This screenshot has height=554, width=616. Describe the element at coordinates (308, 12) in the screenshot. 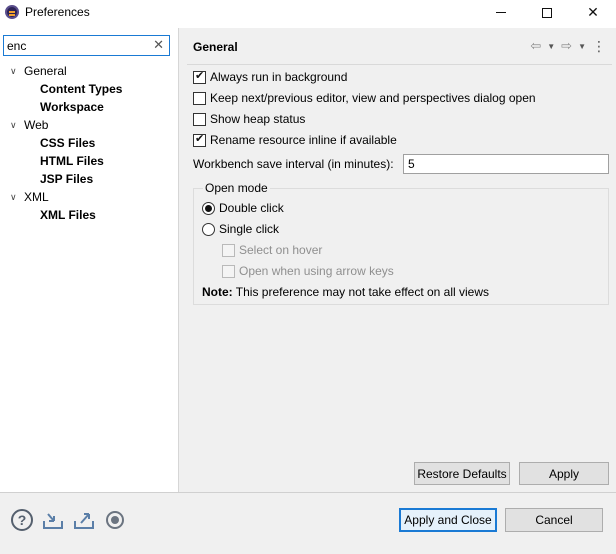

I see `title-bar: Preferences ✕` at that location.